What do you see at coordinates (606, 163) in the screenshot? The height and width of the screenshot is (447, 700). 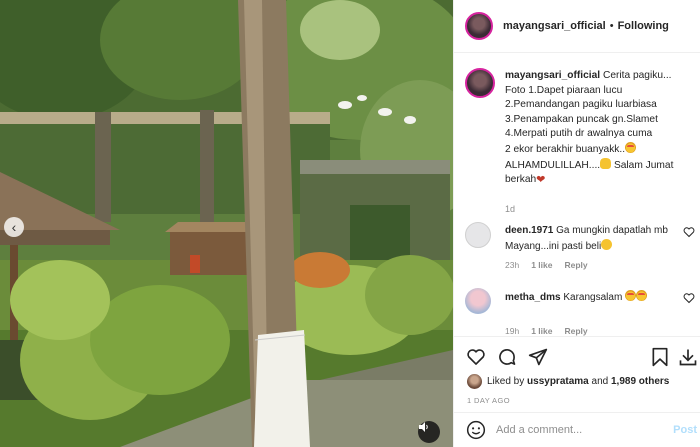 I see `raised-hands-emoji-icon` at bounding box center [606, 163].